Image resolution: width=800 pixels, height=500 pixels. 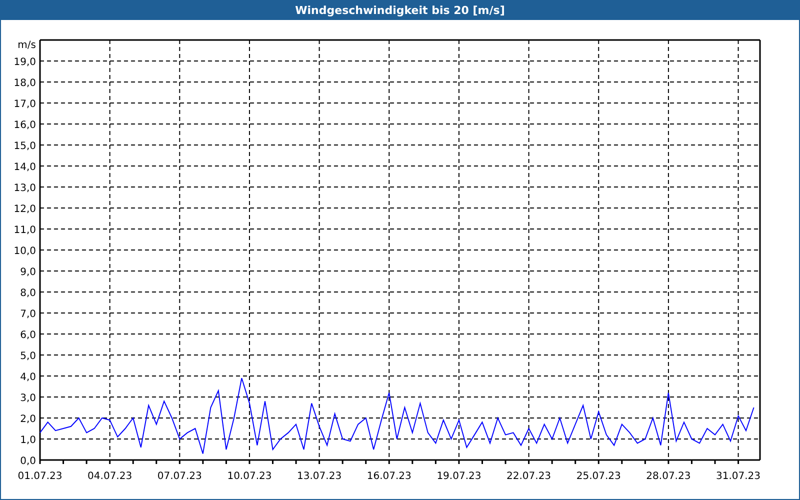 I want to click on y-axis-label: 10,0, so click(x=25, y=251).